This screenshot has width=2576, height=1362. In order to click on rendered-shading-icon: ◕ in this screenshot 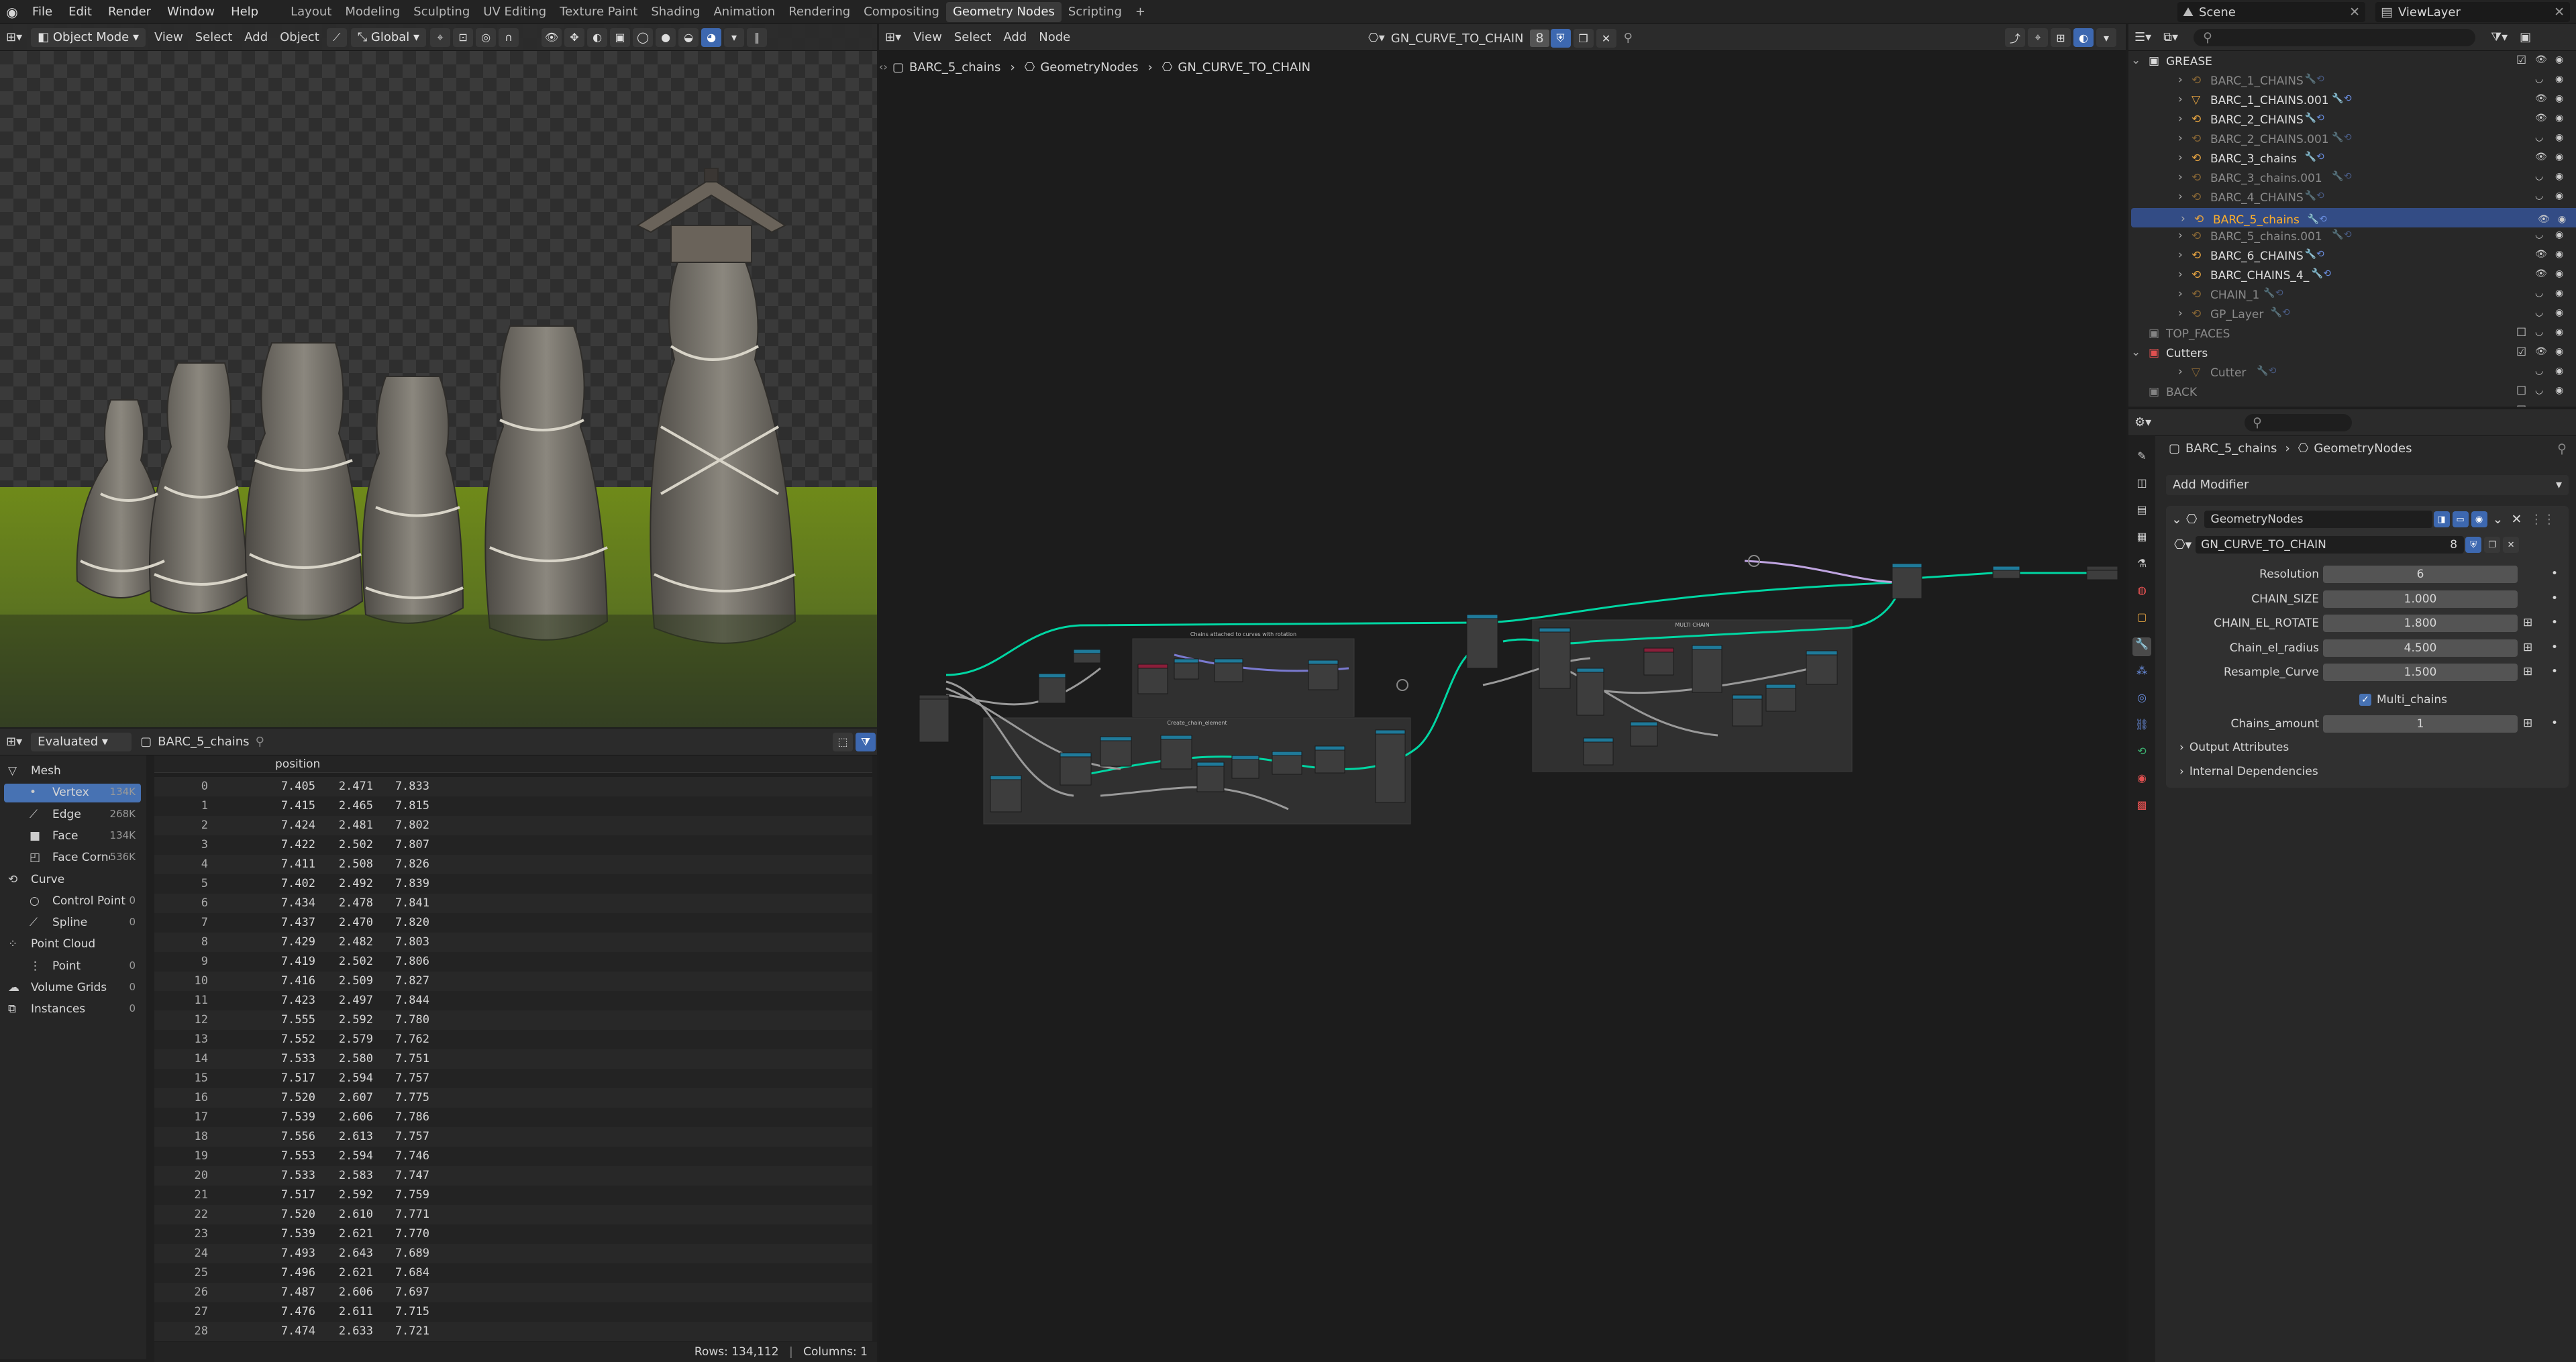, I will do `click(711, 38)`.